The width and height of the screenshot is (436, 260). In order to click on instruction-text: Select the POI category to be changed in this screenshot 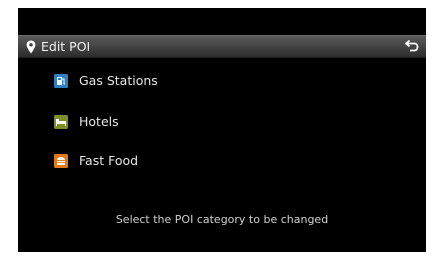, I will do `click(222, 219)`.